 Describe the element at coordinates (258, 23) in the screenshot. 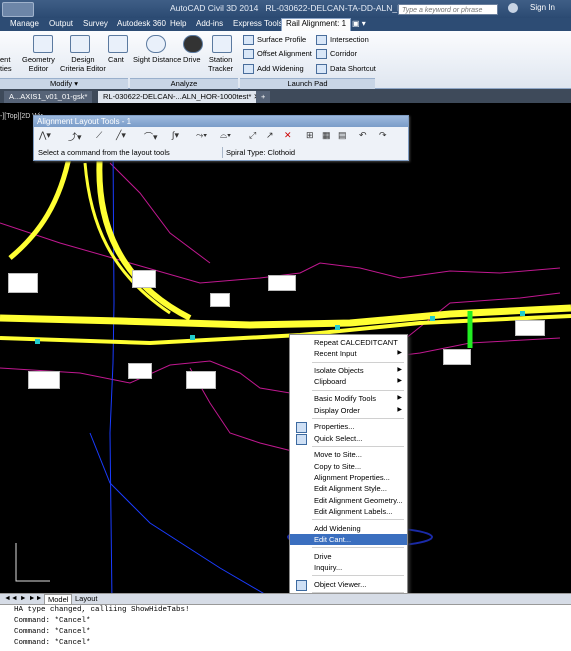

I see `tab-express-tools: Express Tools` at that location.